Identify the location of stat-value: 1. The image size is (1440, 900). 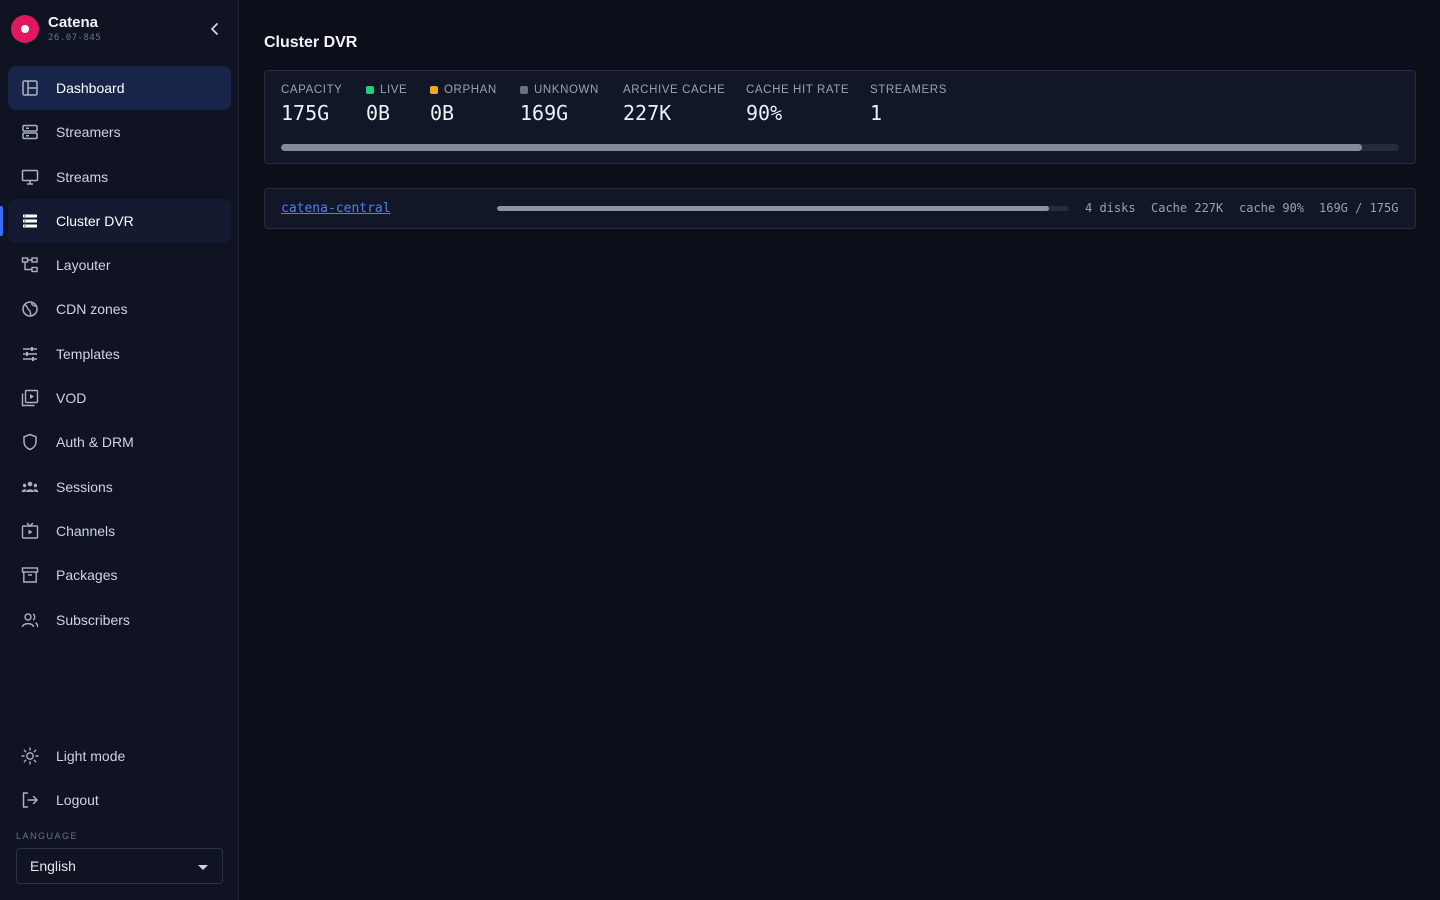
(876, 113).